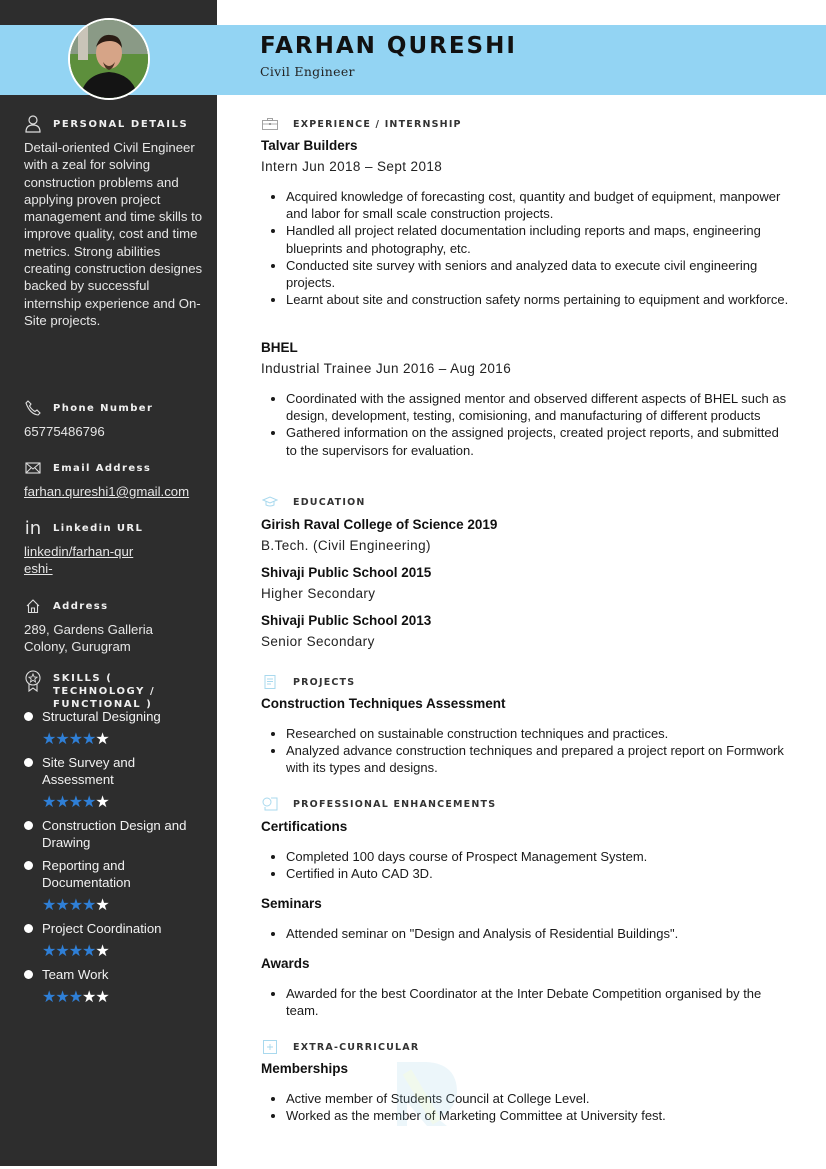 Image resolution: width=826 pixels, height=1169 pixels. Describe the element at coordinates (285, 963) in the screenshot. I see `enhancement-title: Awards` at that location.